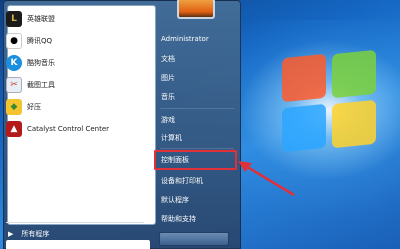 Image resolution: width=400 pixels, height=249 pixels. What do you see at coordinates (197, 58) in the screenshot?
I see `right-item-documents: 文档` at bounding box center [197, 58].